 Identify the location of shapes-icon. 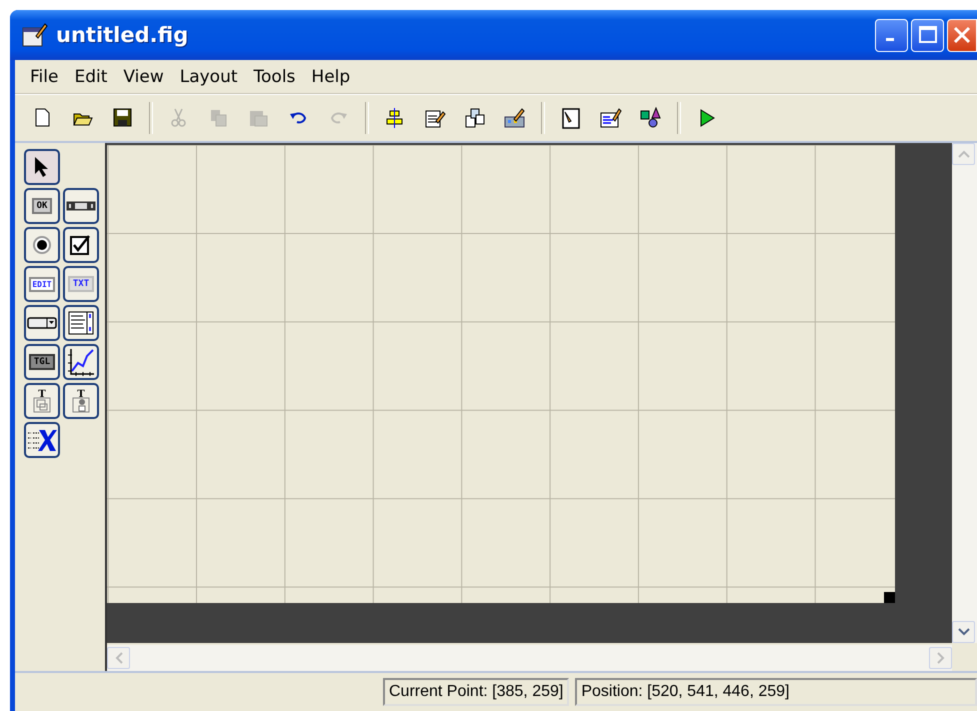
(651, 118).